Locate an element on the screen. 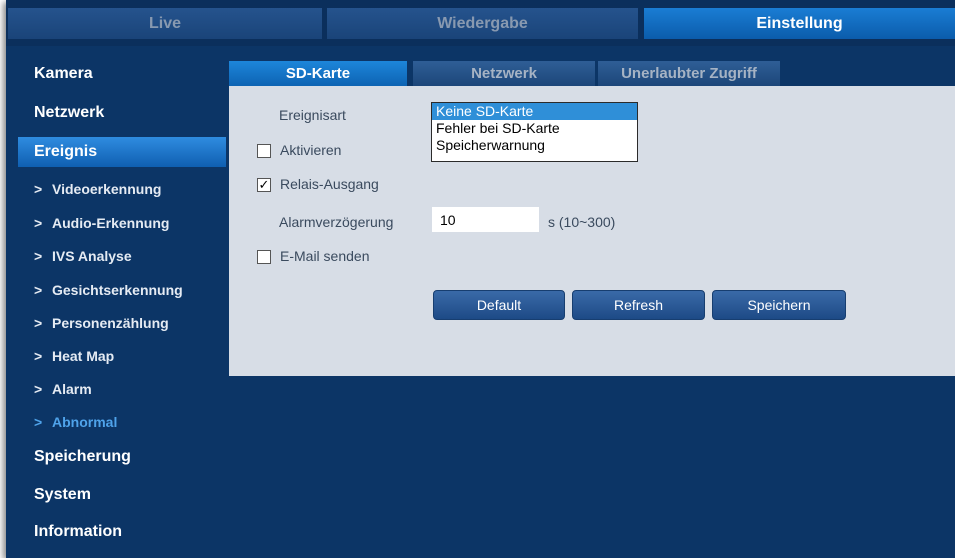  sidebar-subitem-videoerkennung: > Videoerkennung is located at coordinates (124, 189).